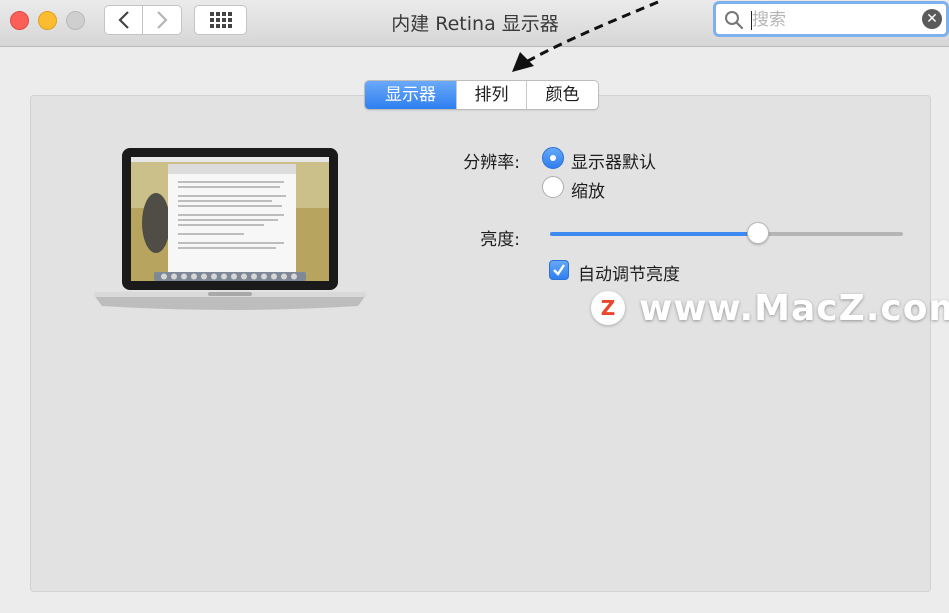 The width and height of the screenshot is (949, 613). I want to click on search-input, so click(832, 20).